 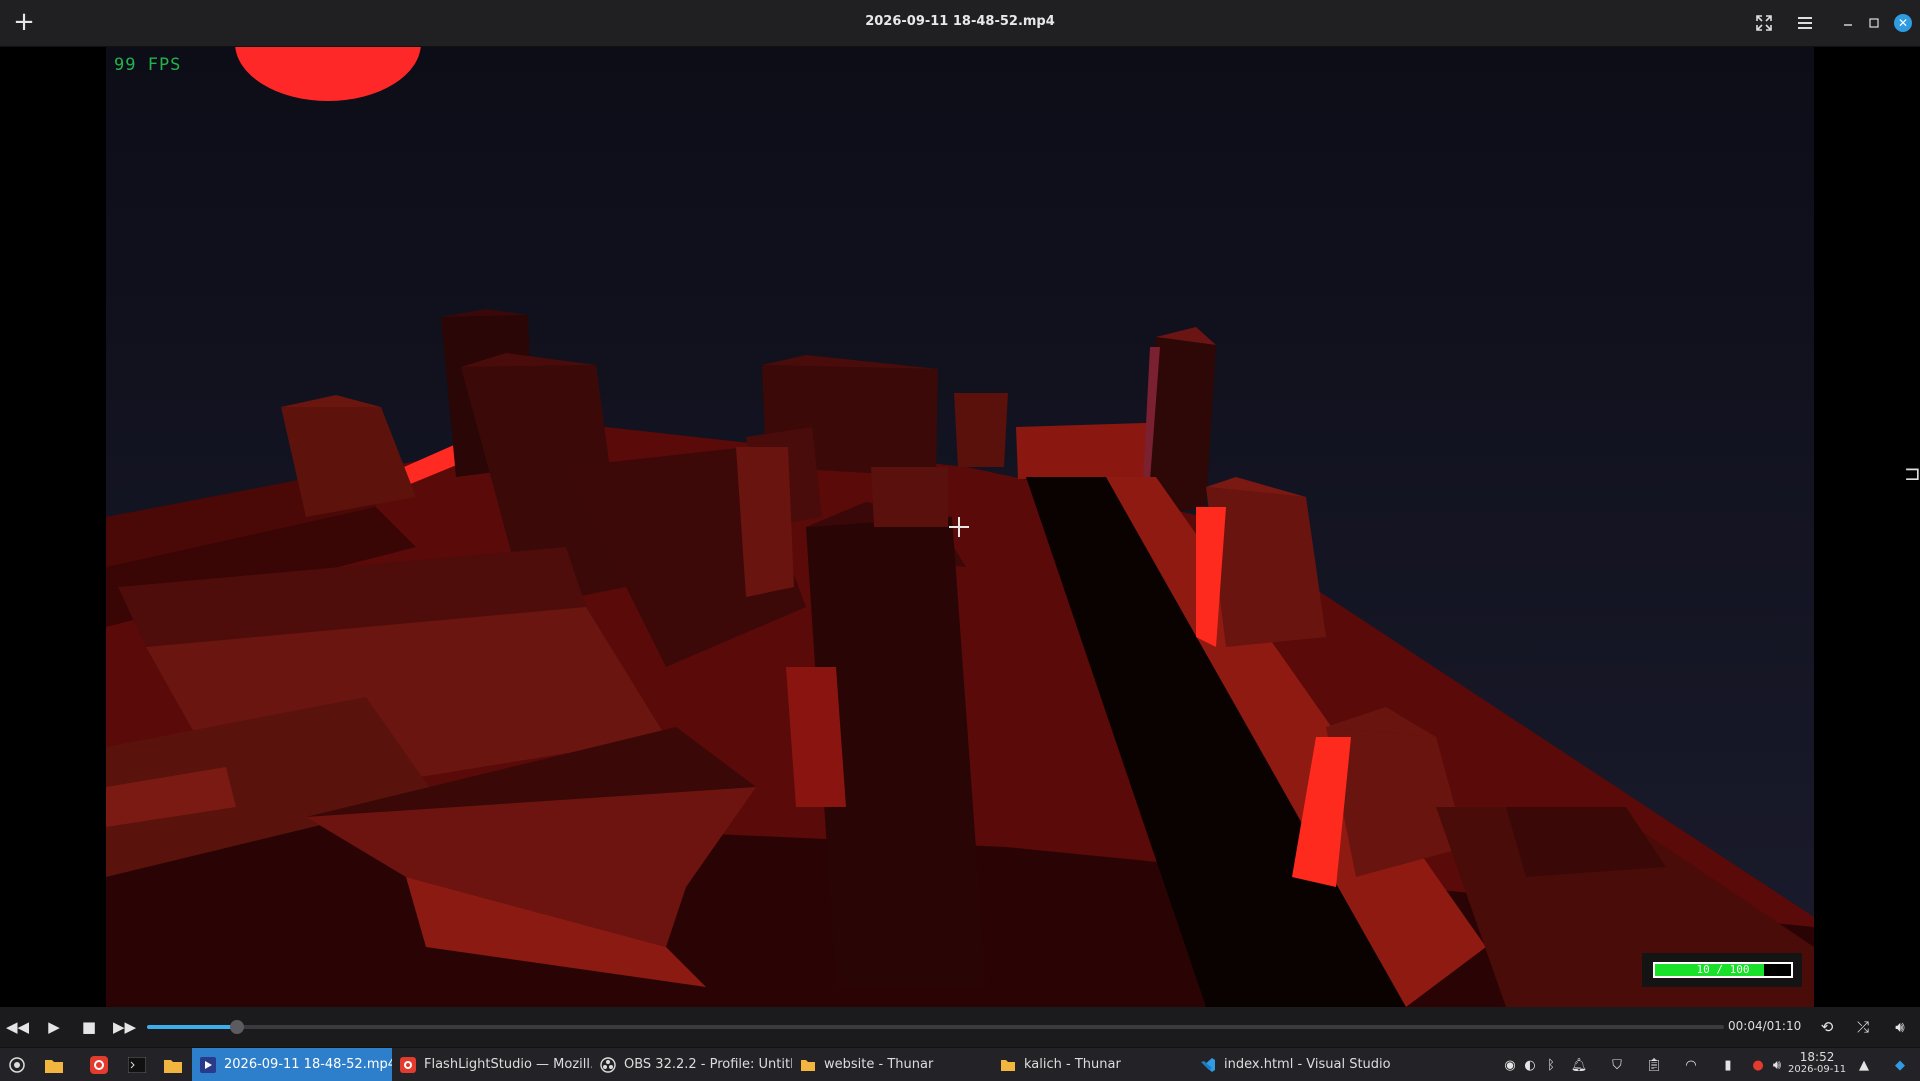 I want to click on rewind-button: ◀◀, so click(x=18, y=1027).